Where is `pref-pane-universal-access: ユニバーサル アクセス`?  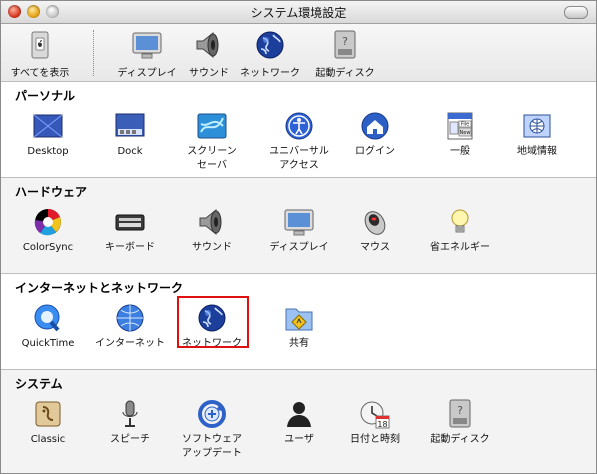
pref-pane-universal-access: ユニバーサル アクセス is located at coordinates (299, 141).